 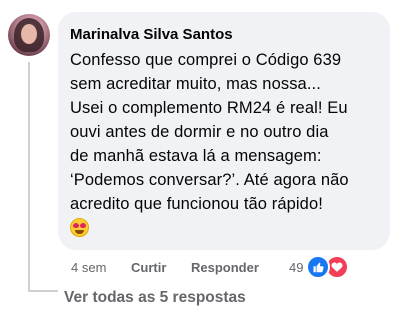 What do you see at coordinates (43, 291) in the screenshot?
I see `thread-connector` at bounding box center [43, 291].